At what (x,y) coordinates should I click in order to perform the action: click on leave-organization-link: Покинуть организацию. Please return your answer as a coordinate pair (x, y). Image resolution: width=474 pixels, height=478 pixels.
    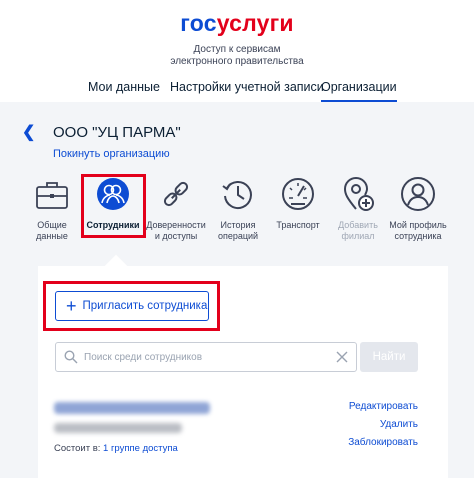
    Looking at the image, I should click on (111, 154).